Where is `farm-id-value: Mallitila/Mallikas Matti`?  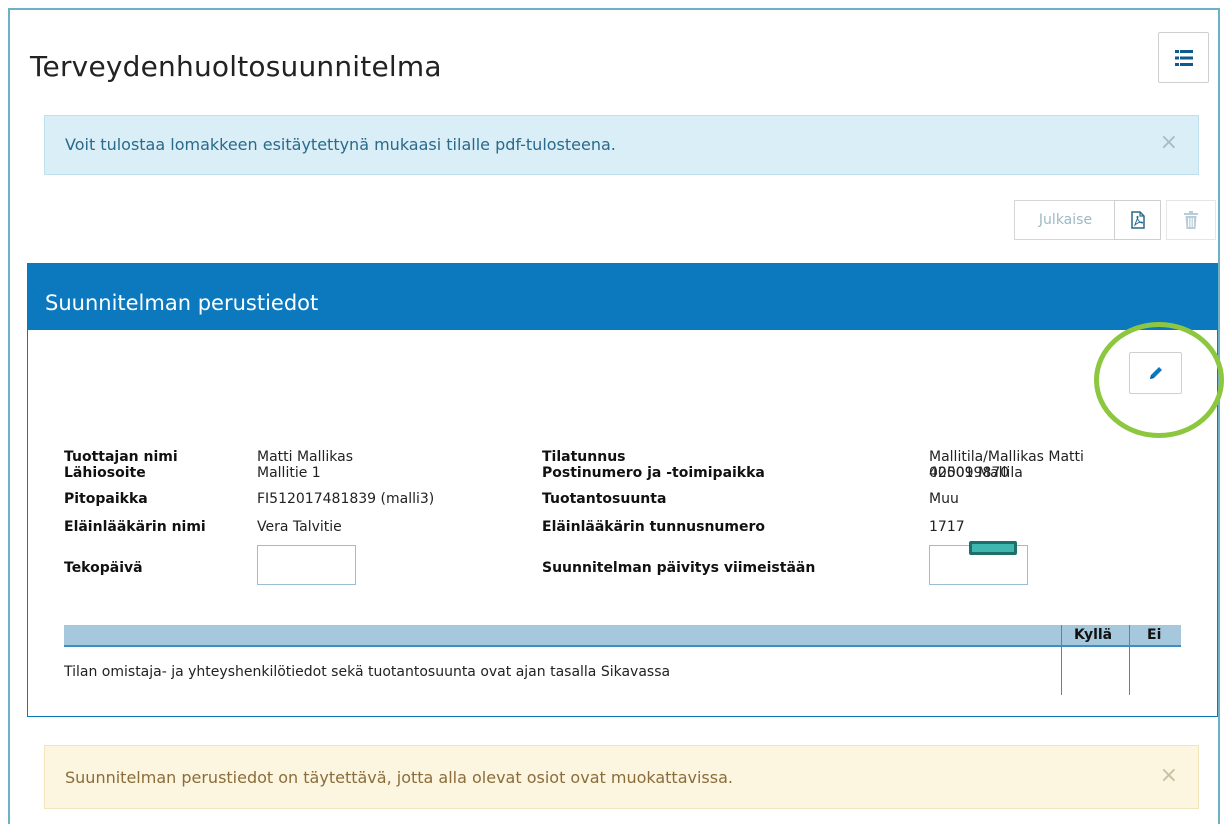 farm-id-value: Mallitila/Mallikas Matti is located at coordinates (1006, 457).